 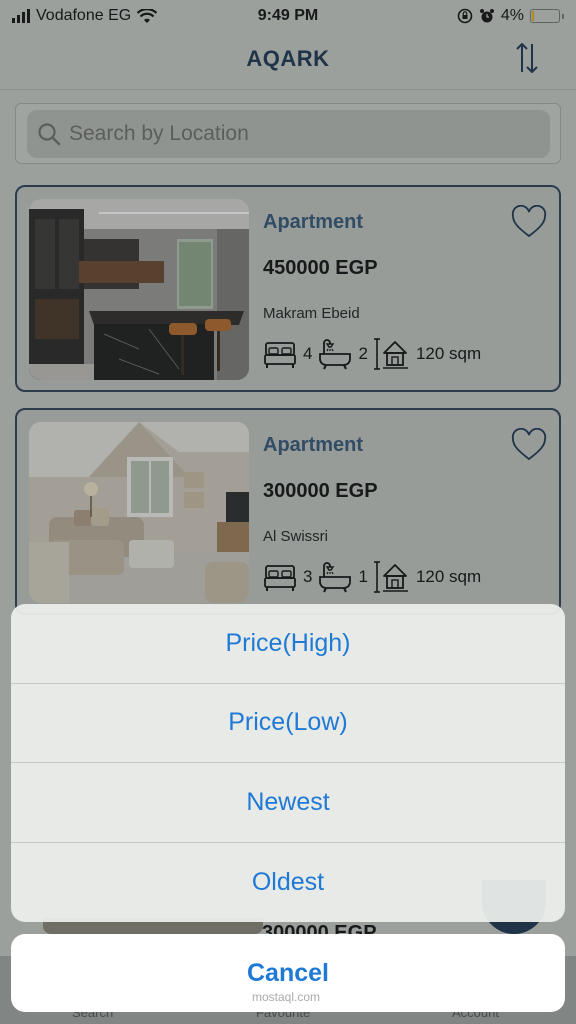 I want to click on watermark: mostaql.com, so click(x=286, y=997).